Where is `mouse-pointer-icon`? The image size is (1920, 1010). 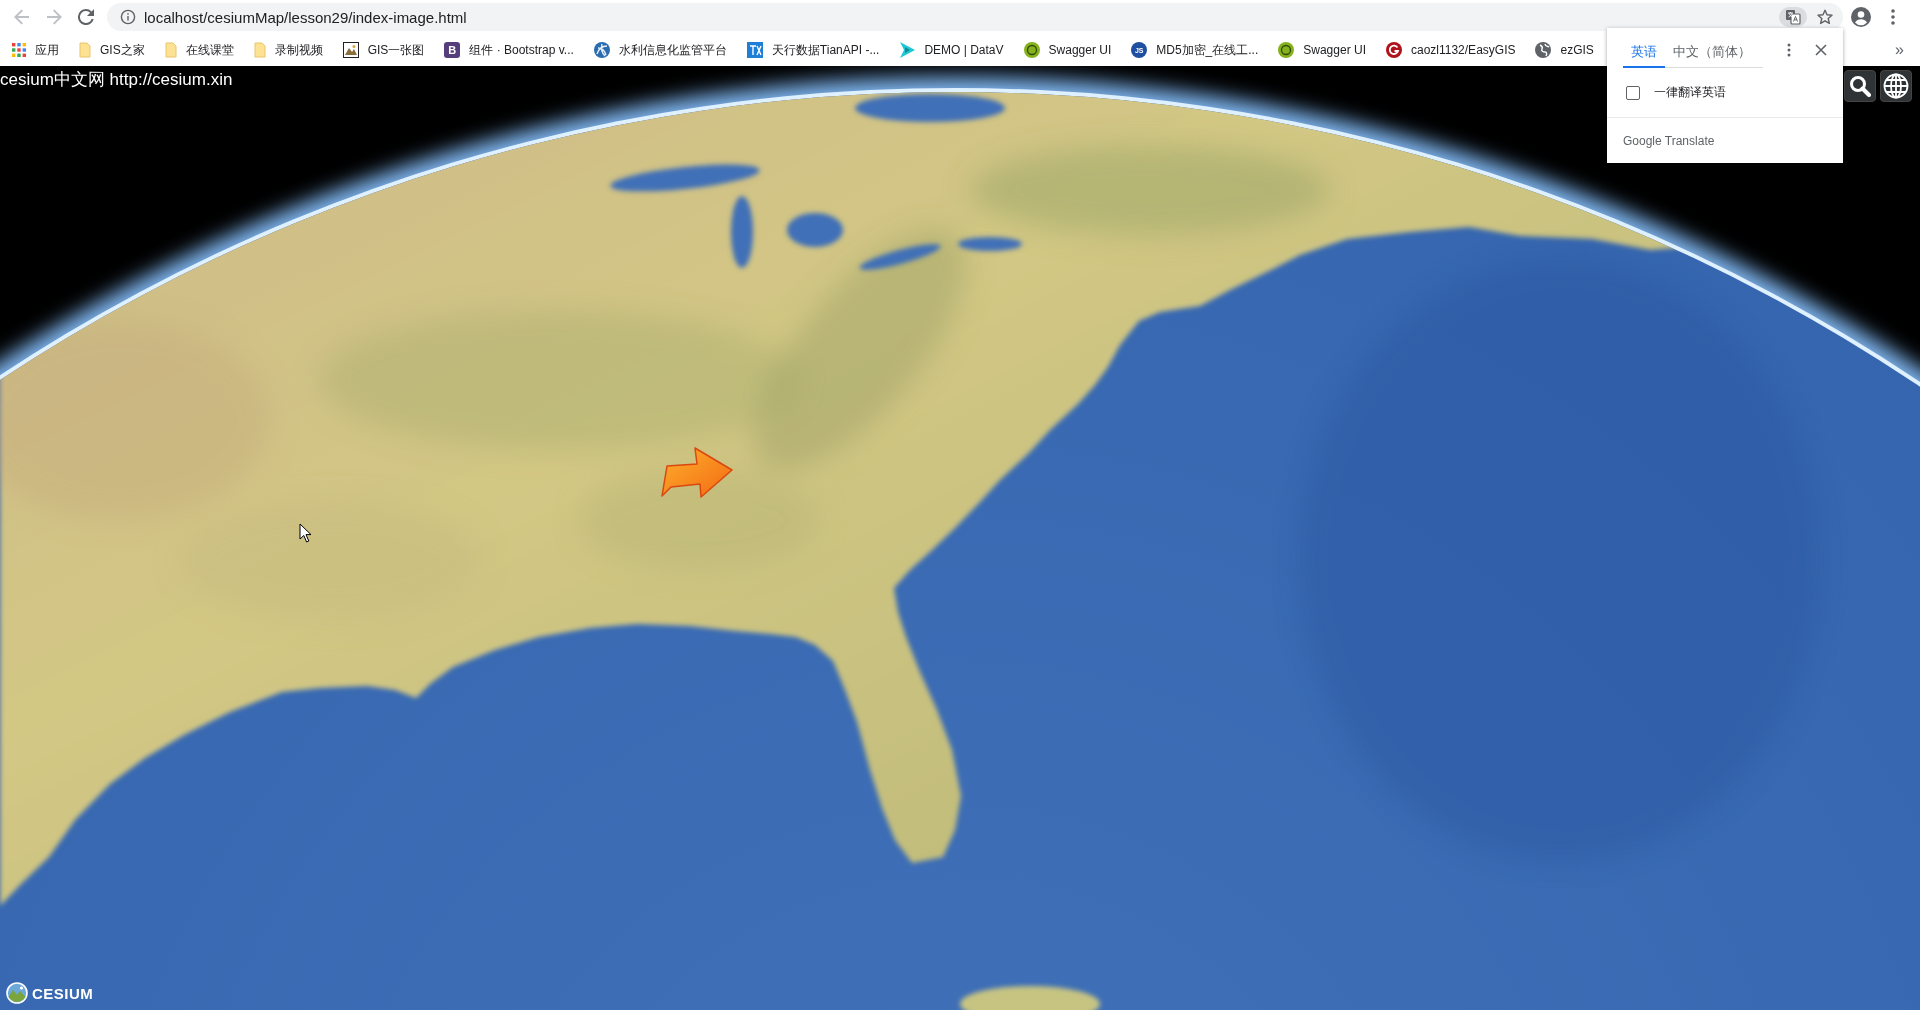 mouse-pointer-icon is located at coordinates (305, 533).